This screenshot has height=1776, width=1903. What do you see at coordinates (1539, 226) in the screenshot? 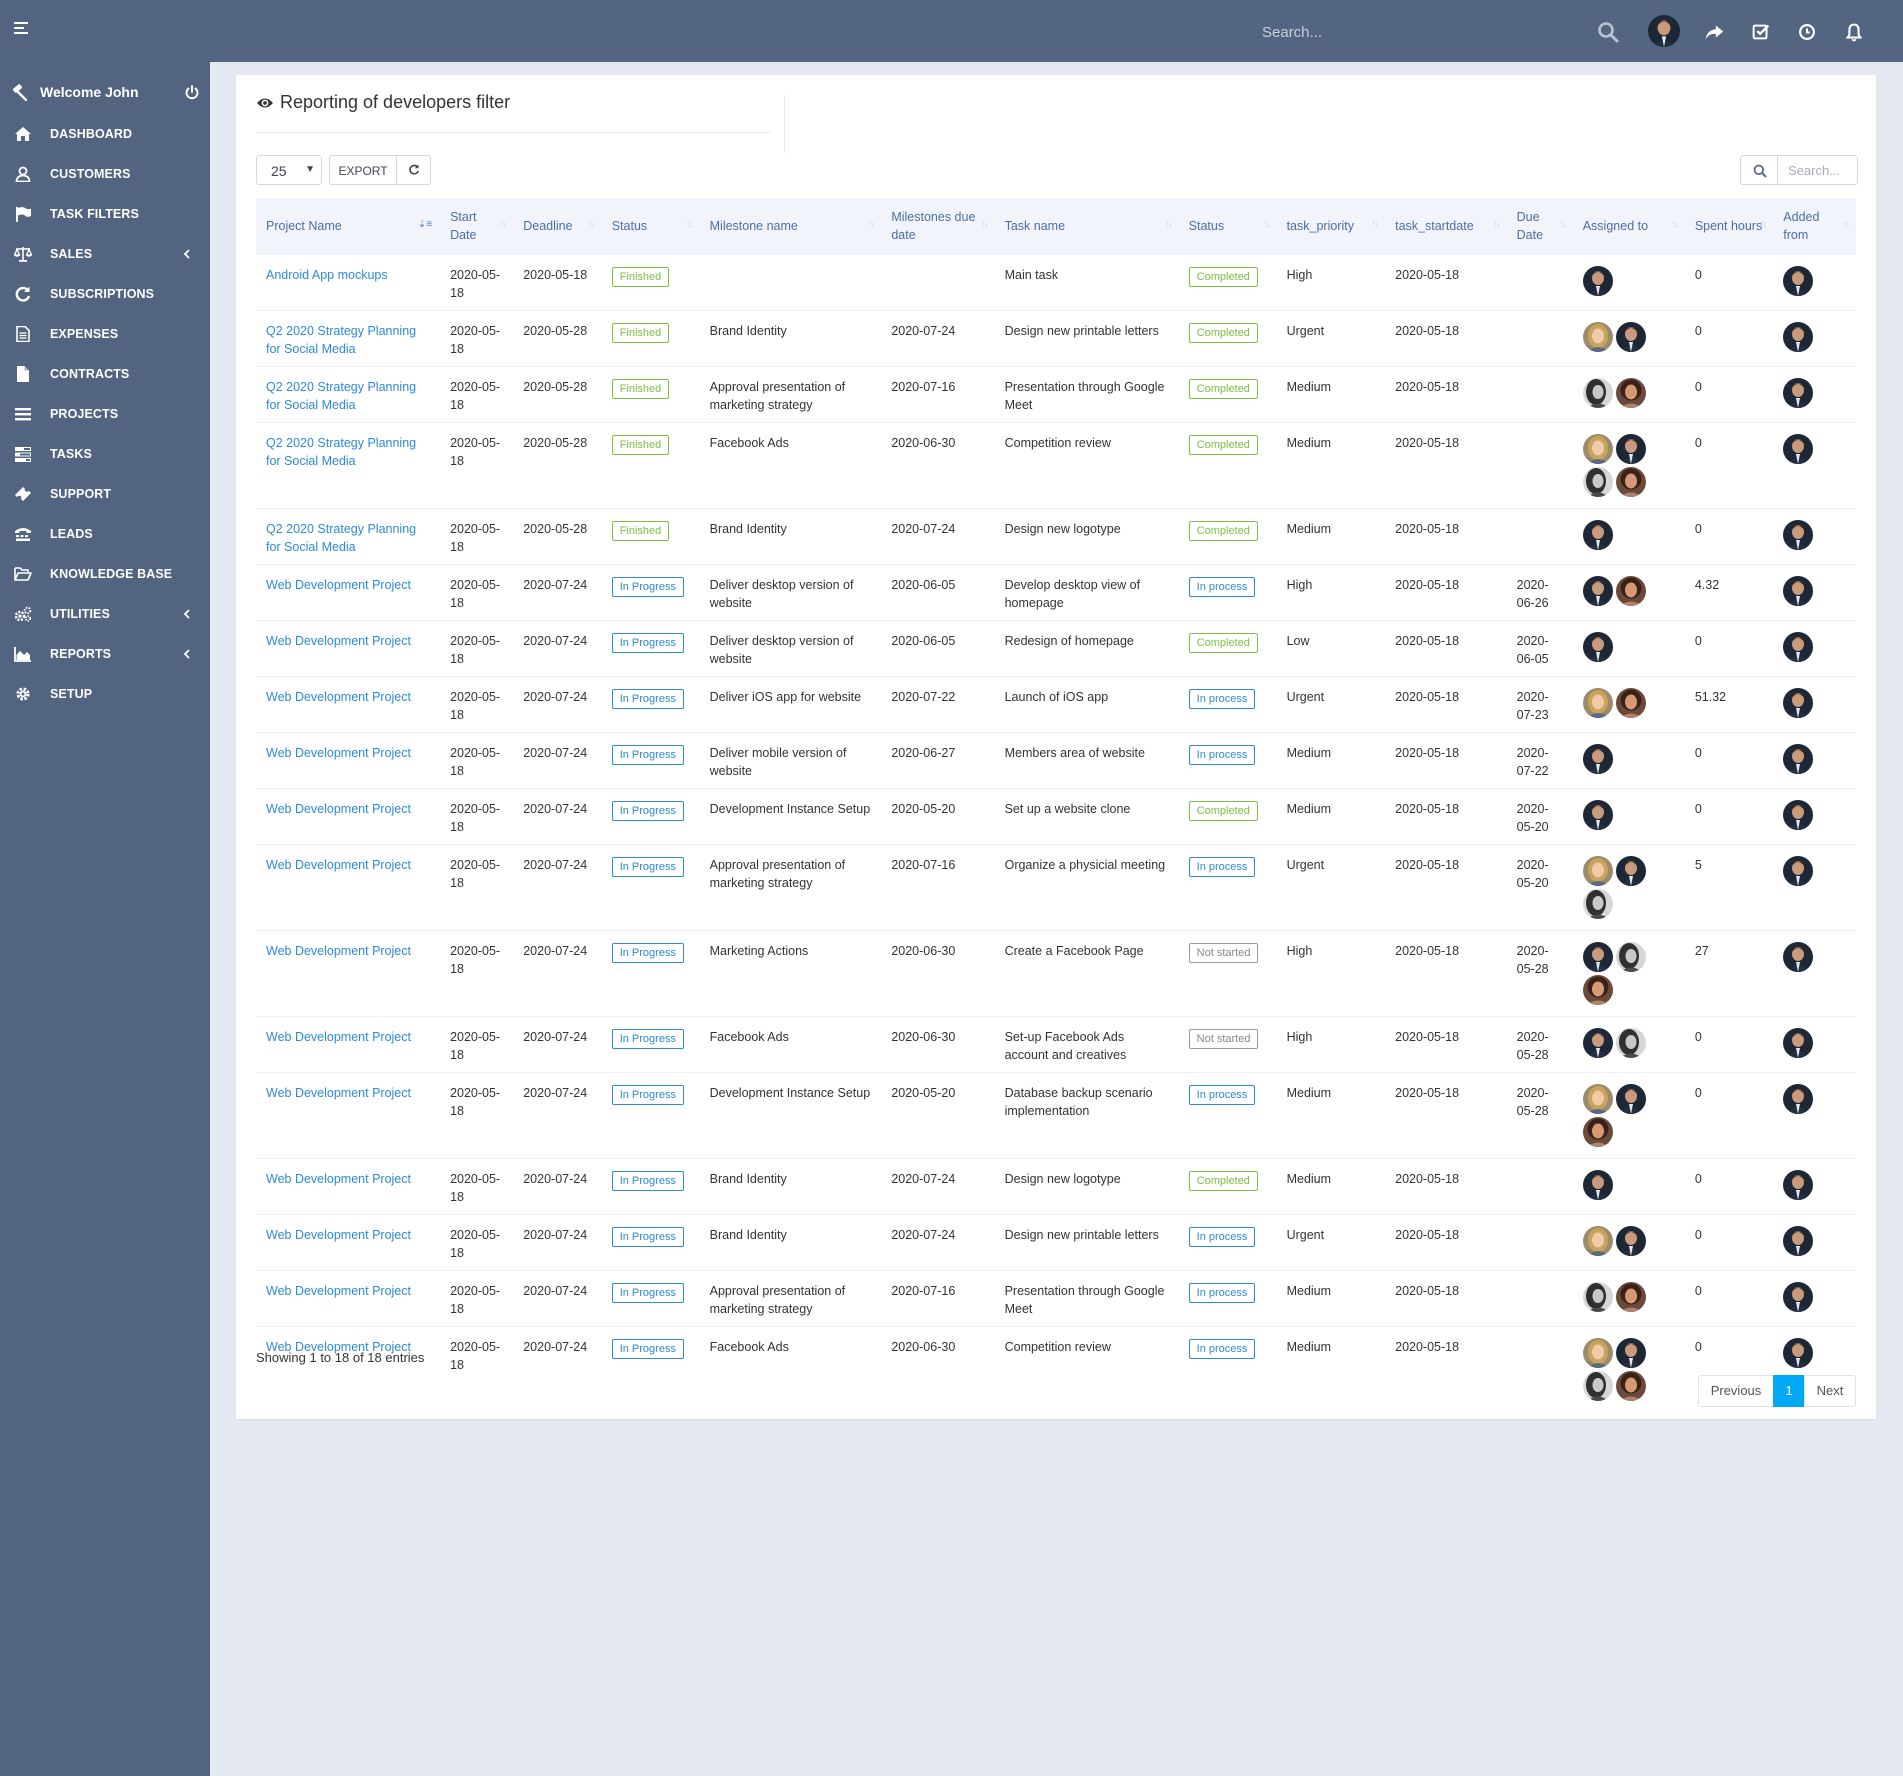
I see `column-header-due-date: Due Date ↑↓` at bounding box center [1539, 226].